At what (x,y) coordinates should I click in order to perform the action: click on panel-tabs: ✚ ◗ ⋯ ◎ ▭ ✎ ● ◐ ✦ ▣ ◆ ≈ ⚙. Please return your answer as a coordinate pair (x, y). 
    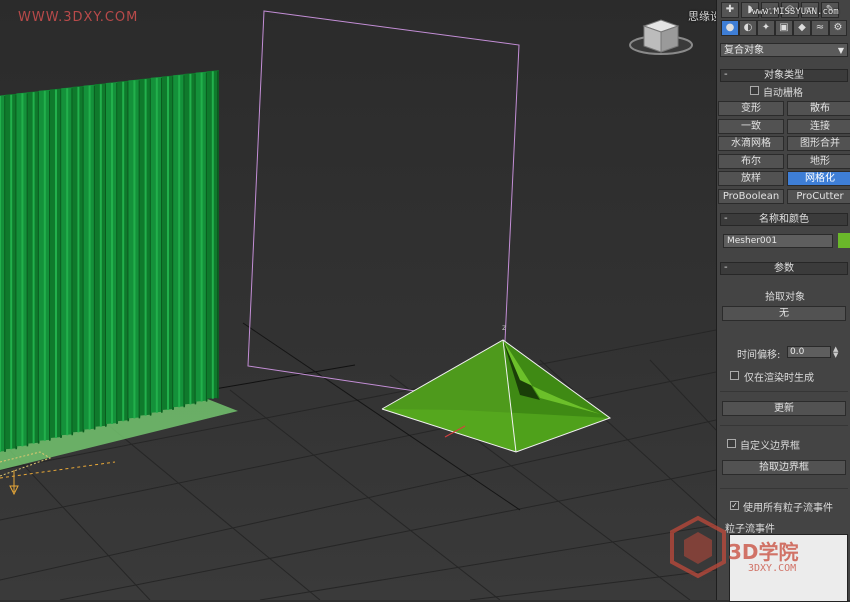
    Looking at the image, I should click on (784, 19).